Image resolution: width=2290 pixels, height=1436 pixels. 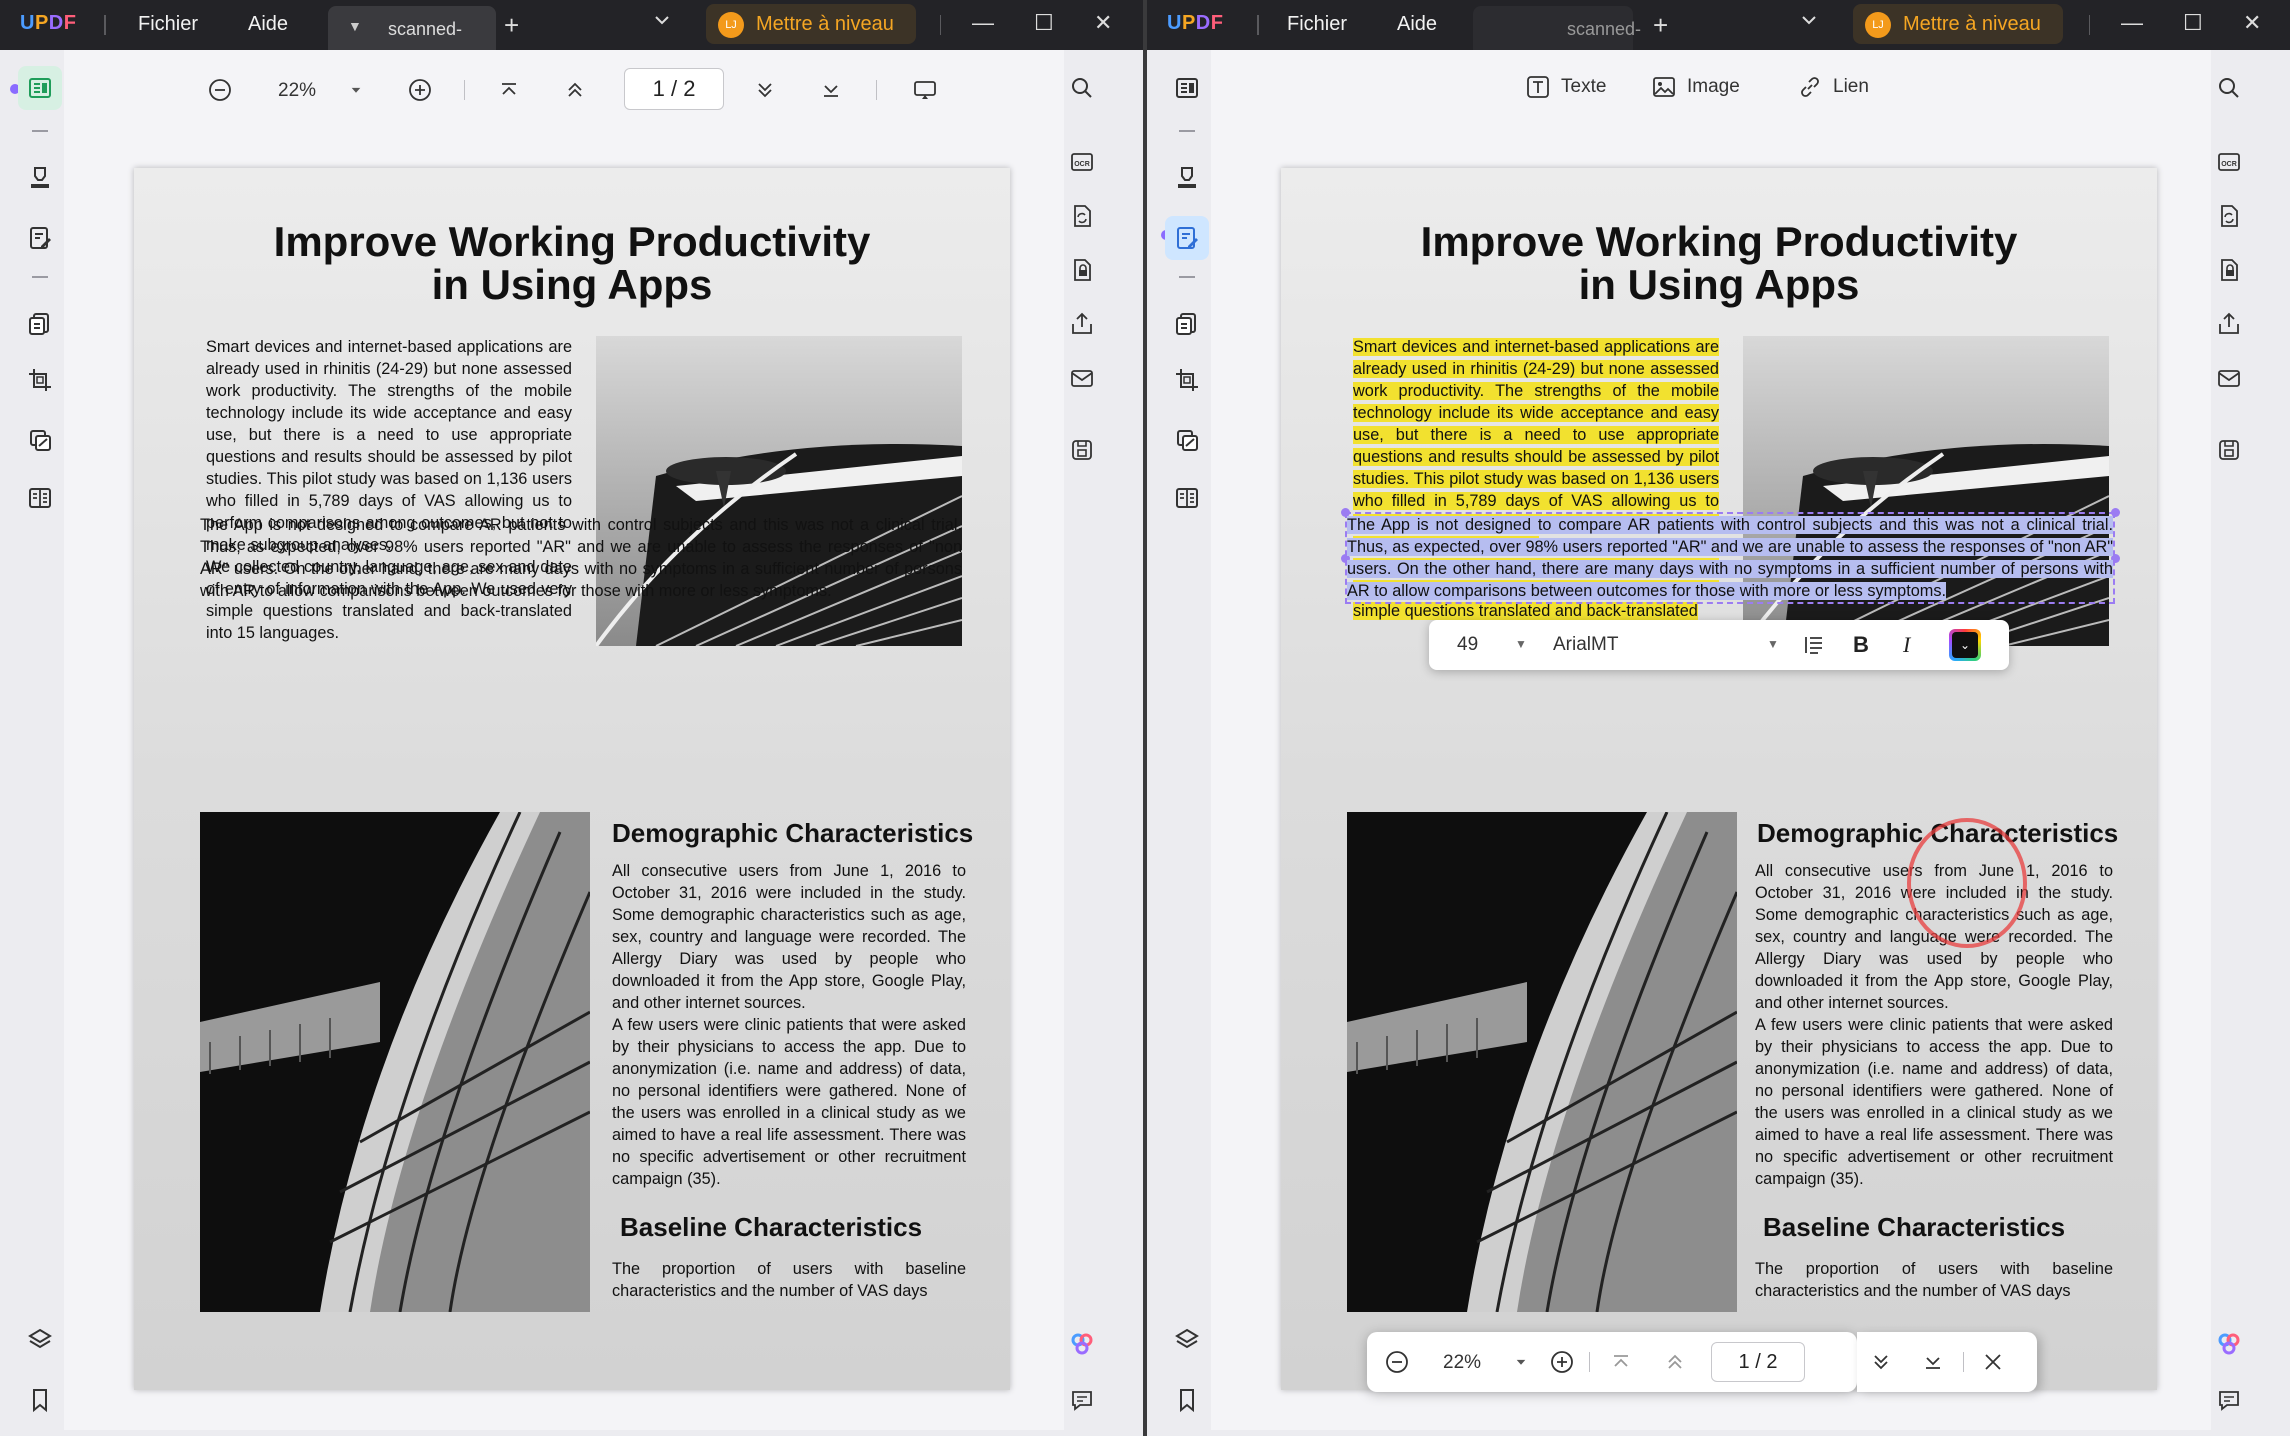 I want to click on font-name-value: ArialMT, so click(x=1585, y=645).